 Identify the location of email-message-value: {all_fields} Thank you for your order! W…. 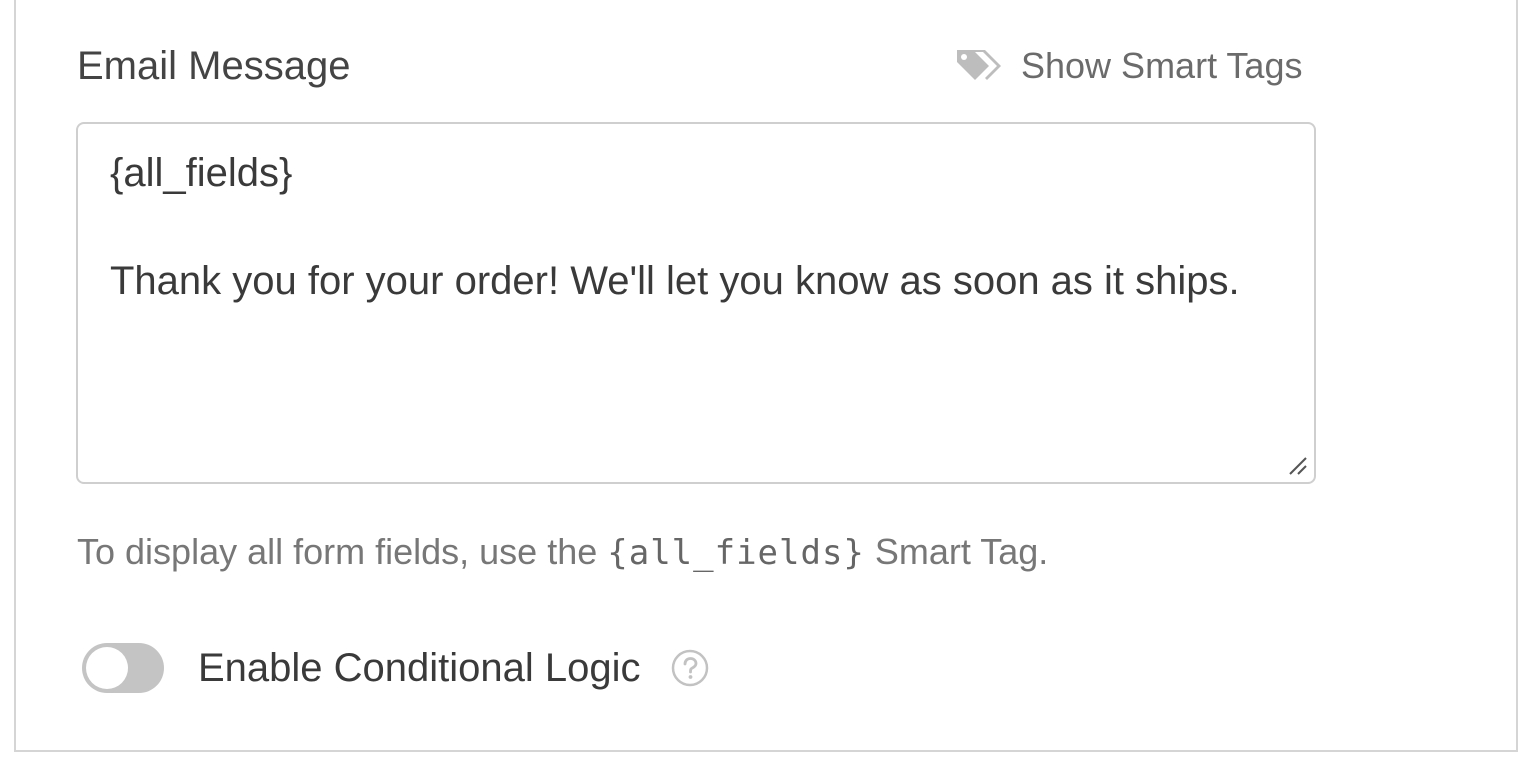
(675, 227).